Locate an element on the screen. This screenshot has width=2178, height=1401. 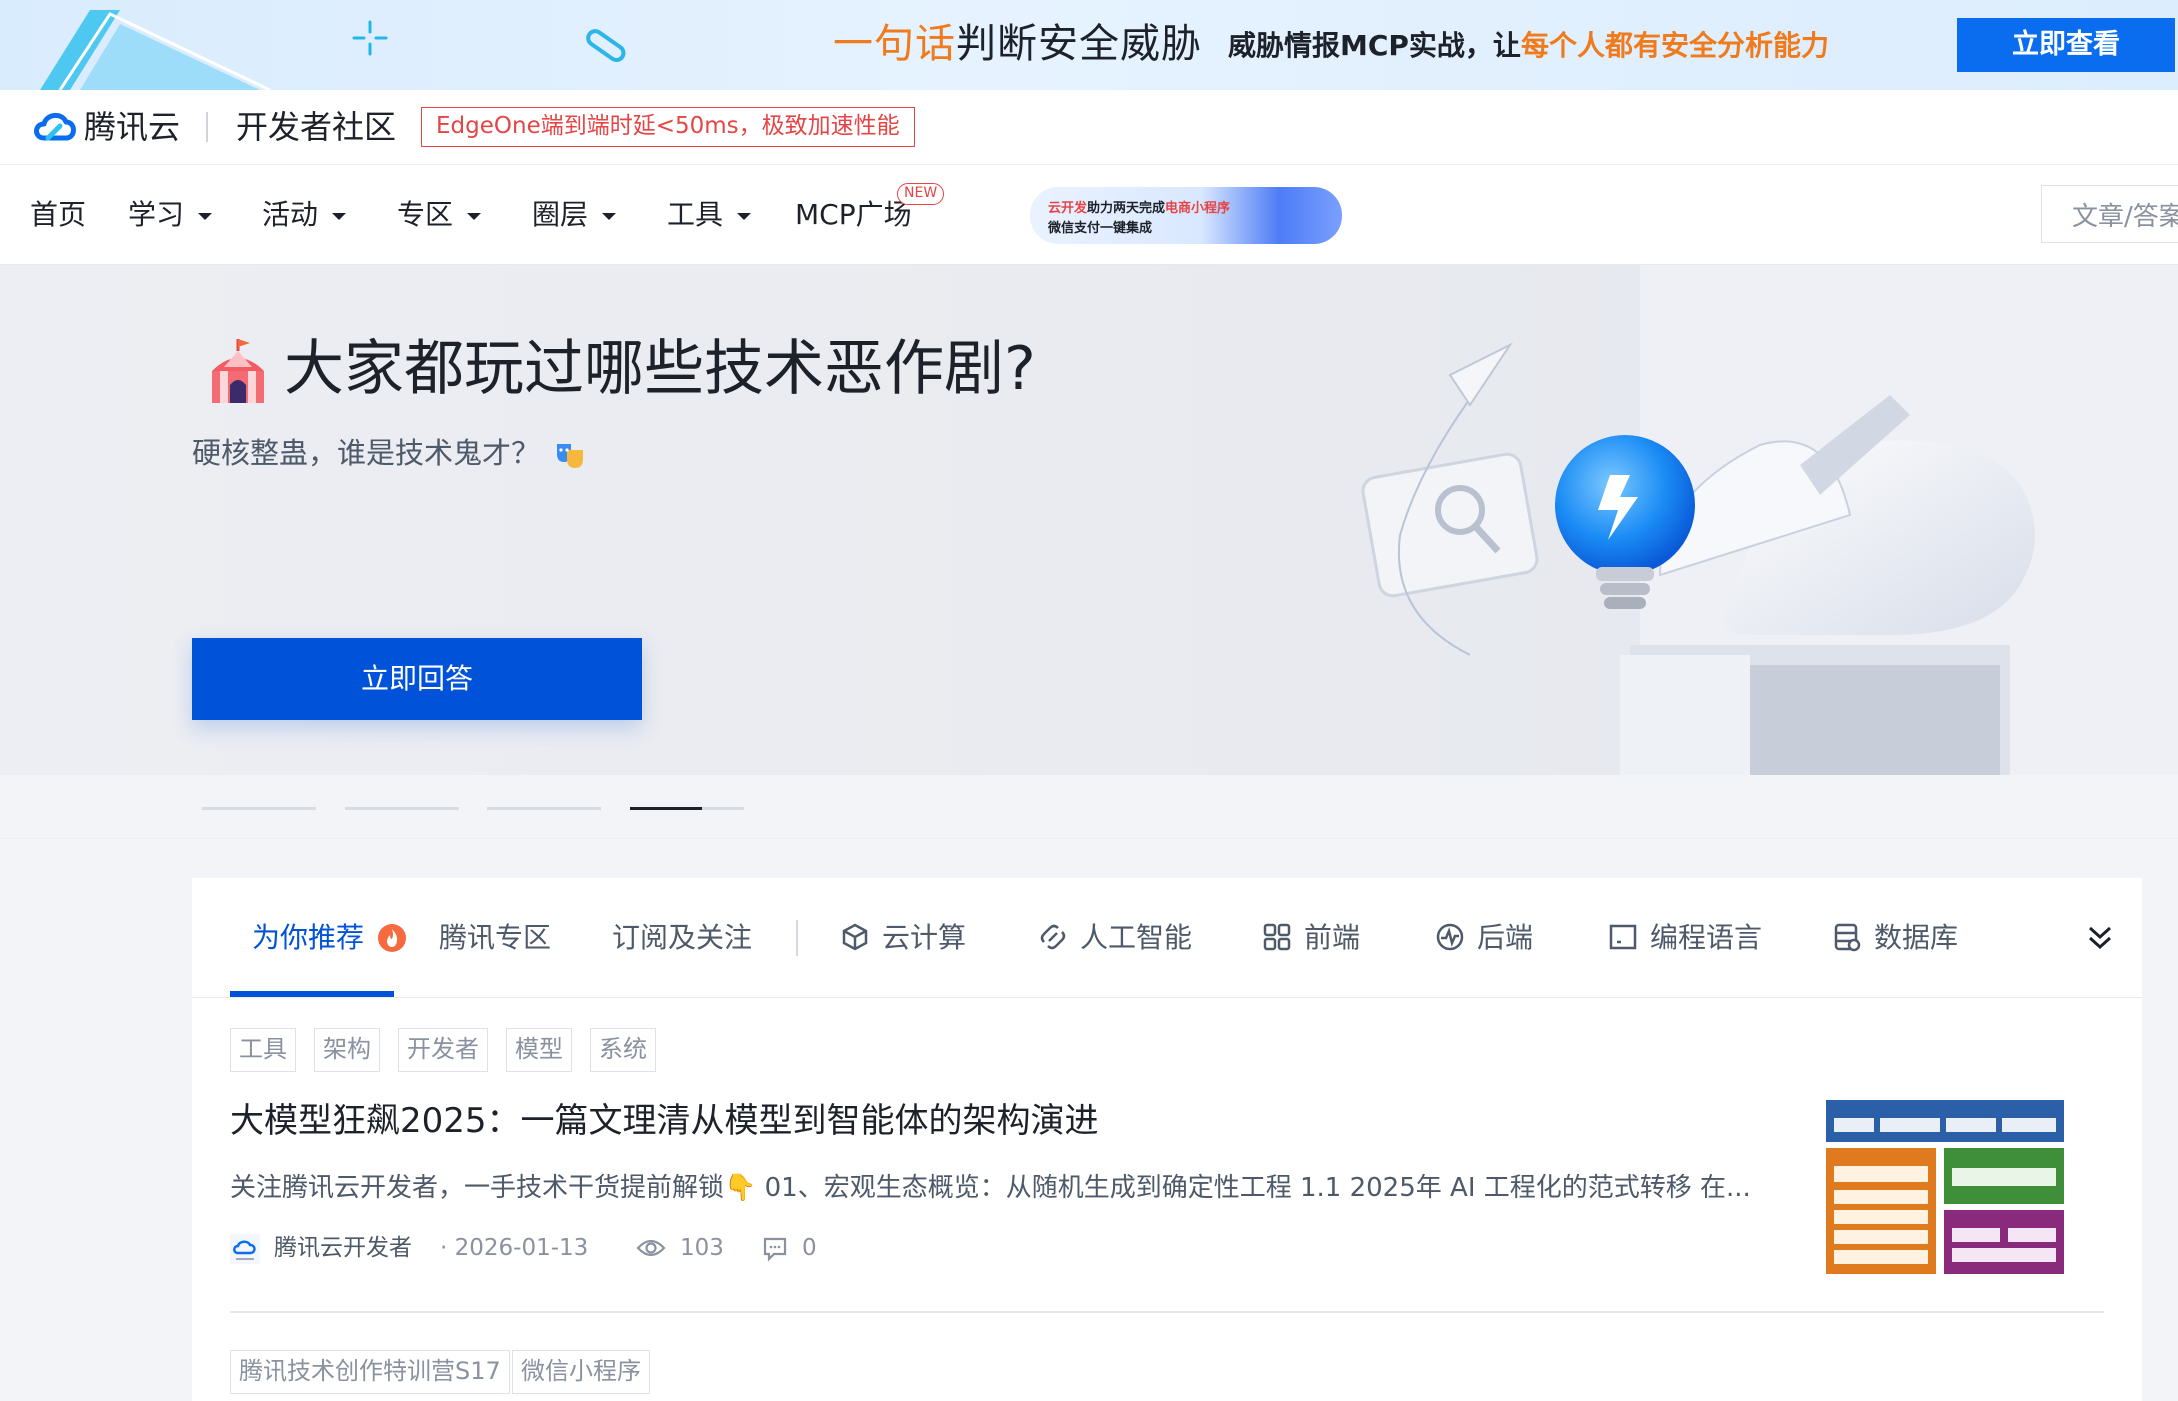
tencent-cloud-logo-icon is located at coordinates (54, 127).